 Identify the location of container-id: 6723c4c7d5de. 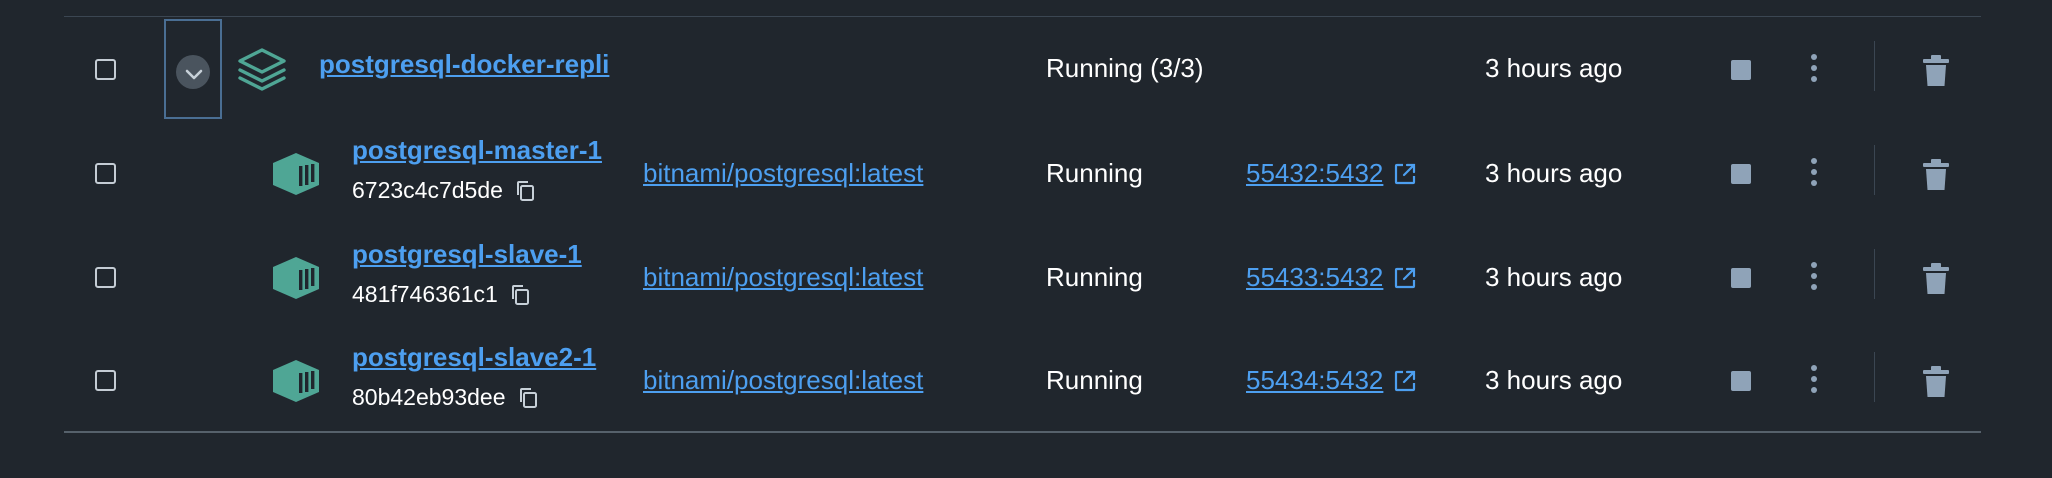
(443, 190).